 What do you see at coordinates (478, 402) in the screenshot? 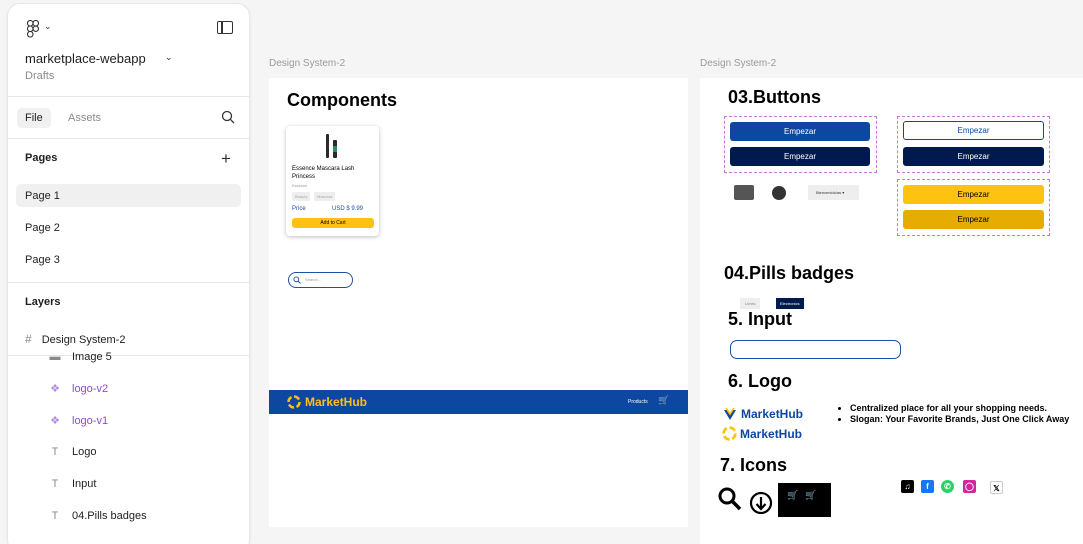
I see `navbar-component: MarketHub Products 🛒` at bounding box center [478, 402].